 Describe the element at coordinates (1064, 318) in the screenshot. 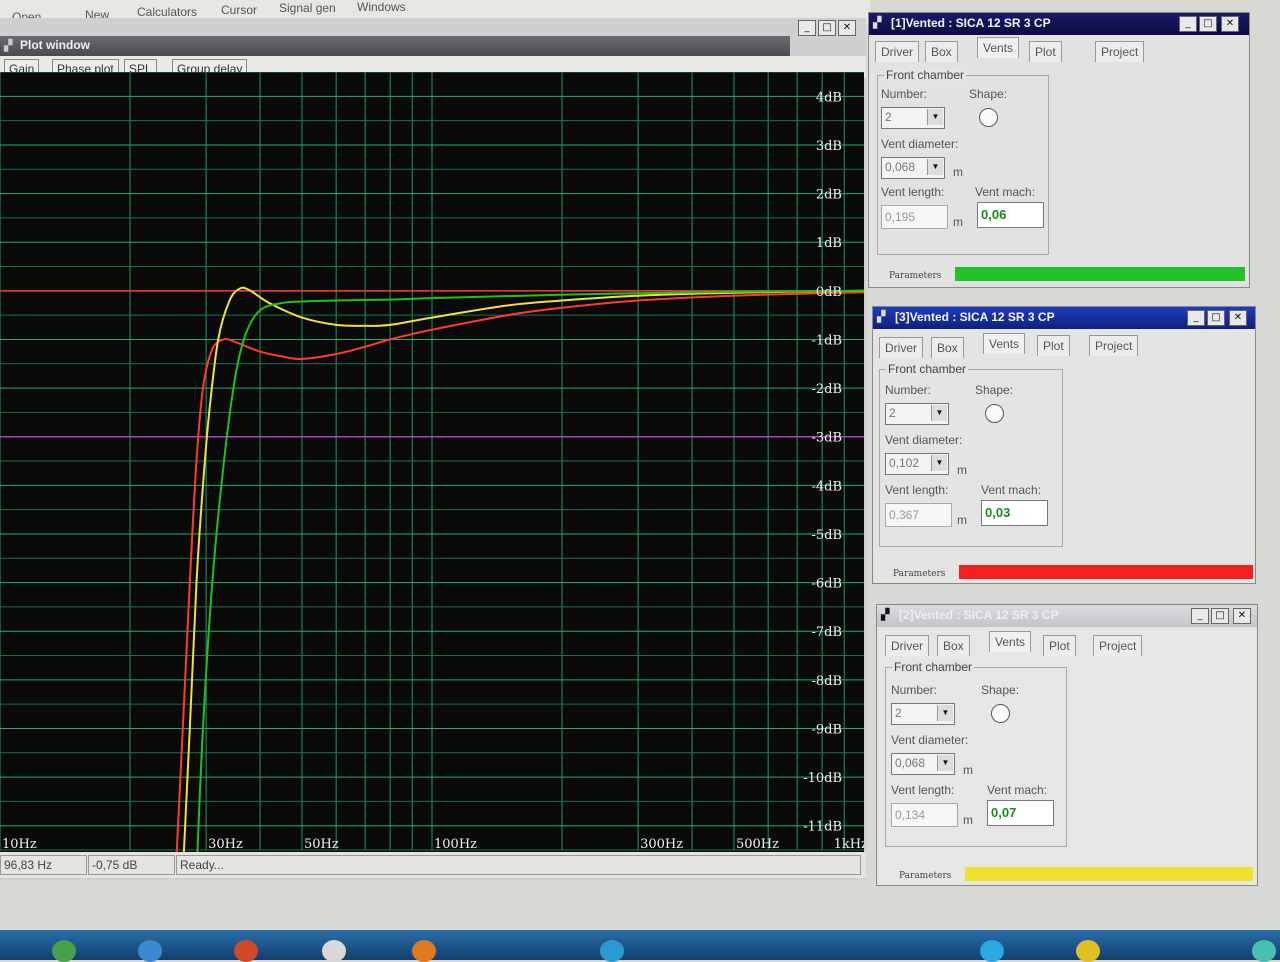

I see `panel-titlebar: ▞ [3]Vented : SICA 12 SR 3 CP _ □ ✕` at that location.